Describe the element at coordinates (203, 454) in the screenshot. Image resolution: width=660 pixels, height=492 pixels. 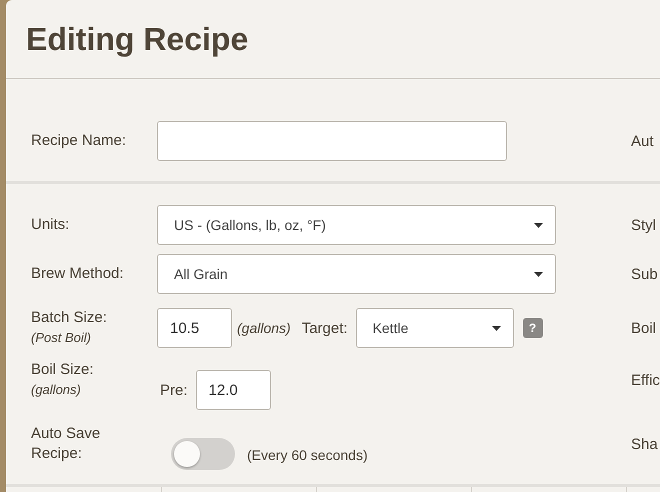
I see `auto-save-toggle` at that location.